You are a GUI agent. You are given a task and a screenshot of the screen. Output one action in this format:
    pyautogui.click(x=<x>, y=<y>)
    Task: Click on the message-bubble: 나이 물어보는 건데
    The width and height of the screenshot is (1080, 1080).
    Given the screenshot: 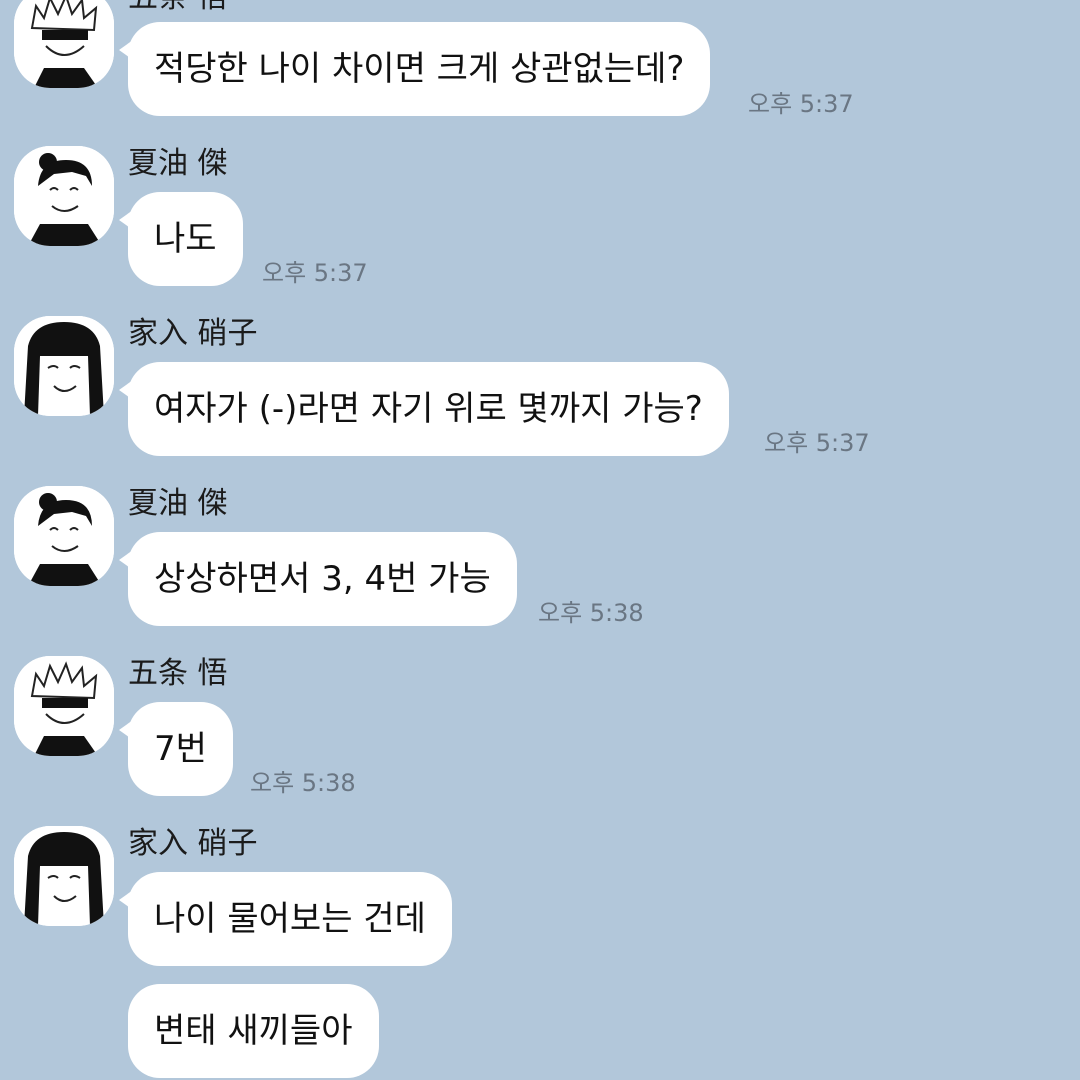 What is the action you would take?
    pyautogui.click(x=285, y=919)
    